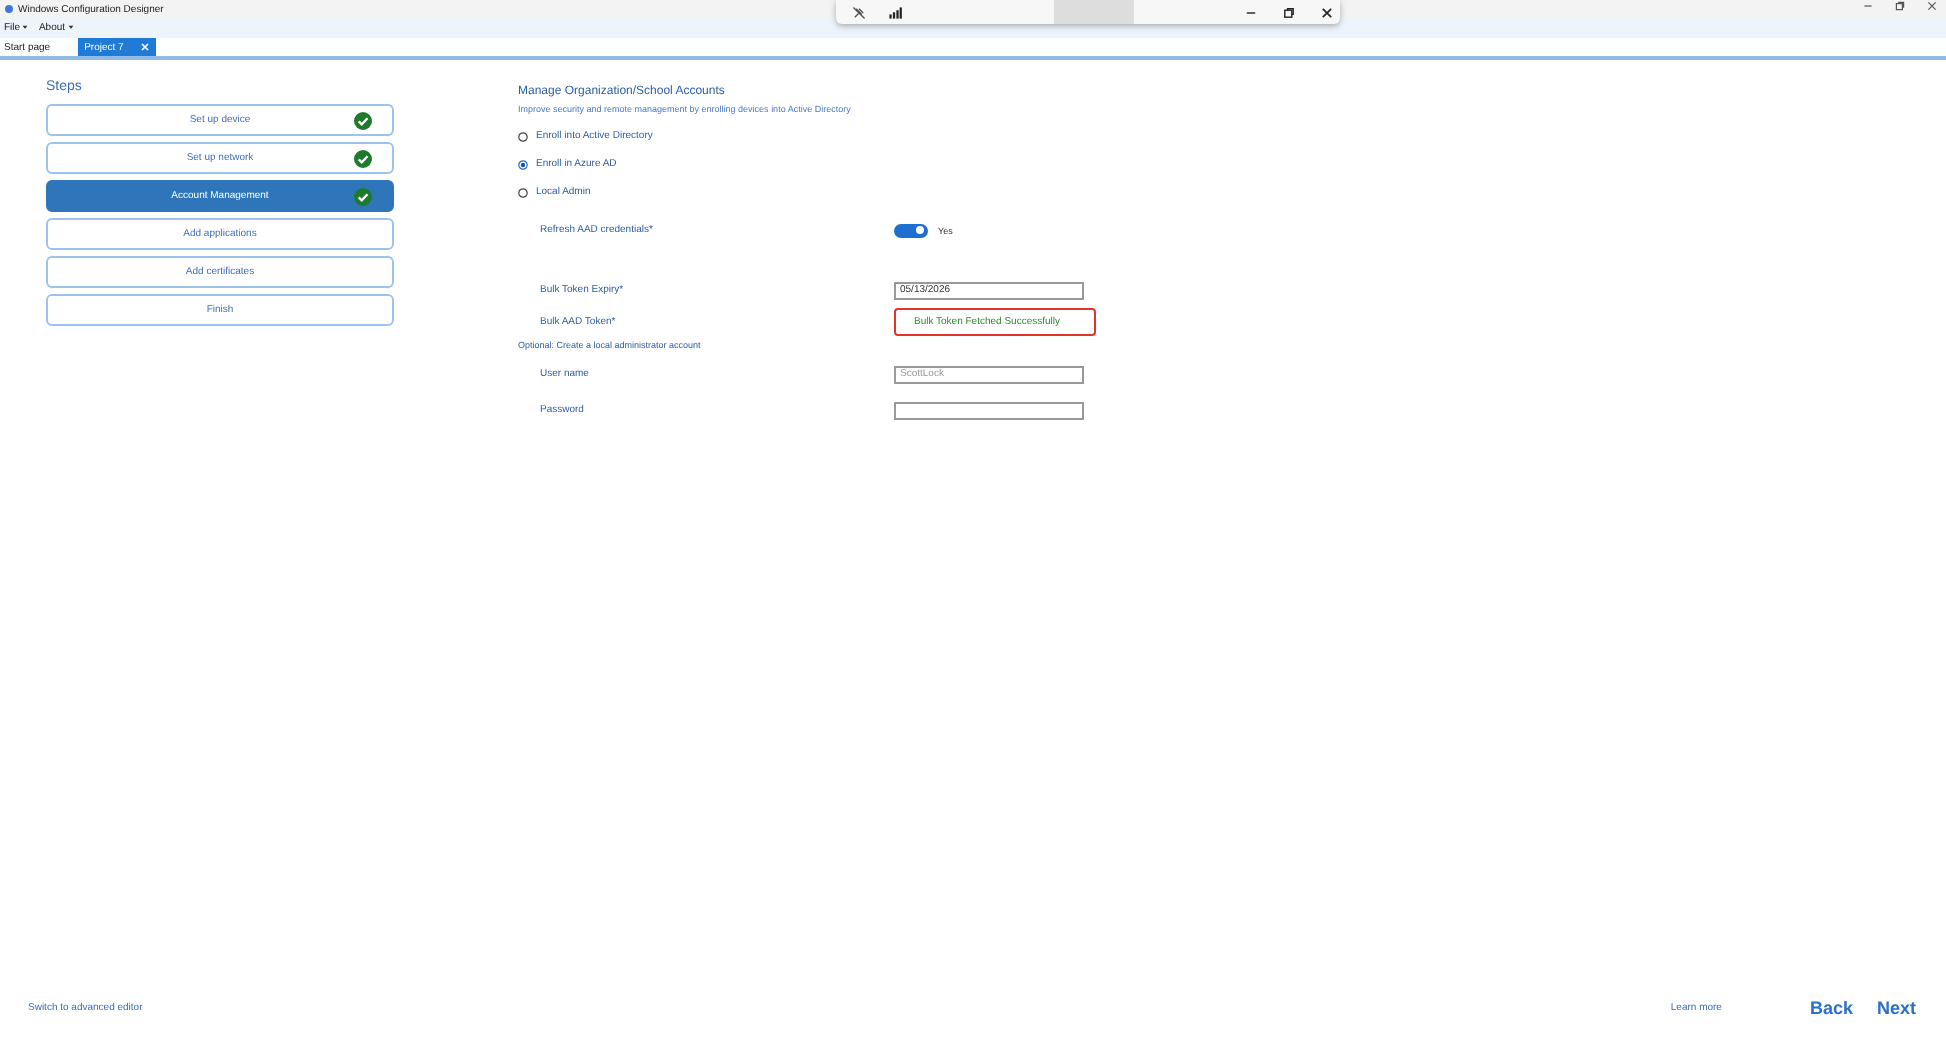 Image resolution: width=1946 pixels, height=1040 pixels. What do you see at coordinates (895, 12) in the screenshot?
I see `signal-icon` at bounding box center [895, 12].